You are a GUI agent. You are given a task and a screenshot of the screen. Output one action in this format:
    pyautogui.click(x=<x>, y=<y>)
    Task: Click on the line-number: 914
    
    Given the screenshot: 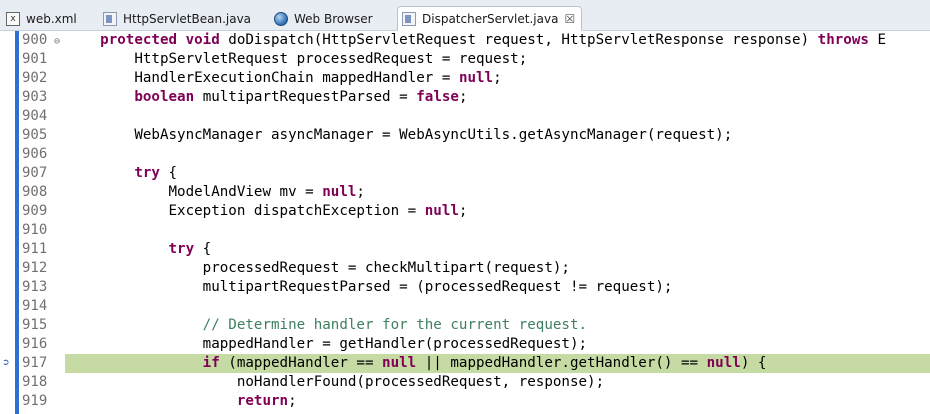 What is the action you would take?
    pyautogui.click(x=35, y=306)
    